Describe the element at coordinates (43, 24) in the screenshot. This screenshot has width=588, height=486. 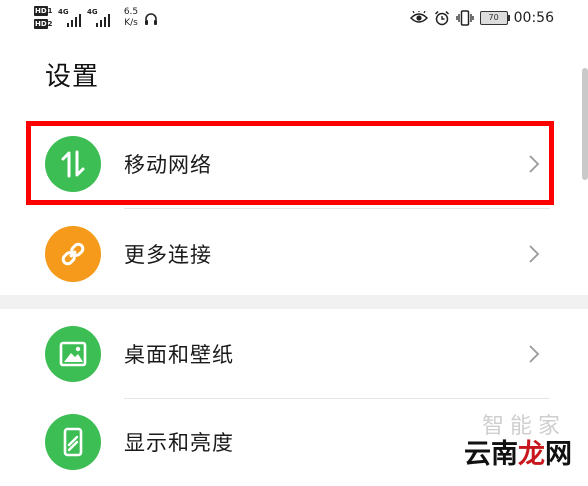
I see `hd-badge-2: HD2` at that location.